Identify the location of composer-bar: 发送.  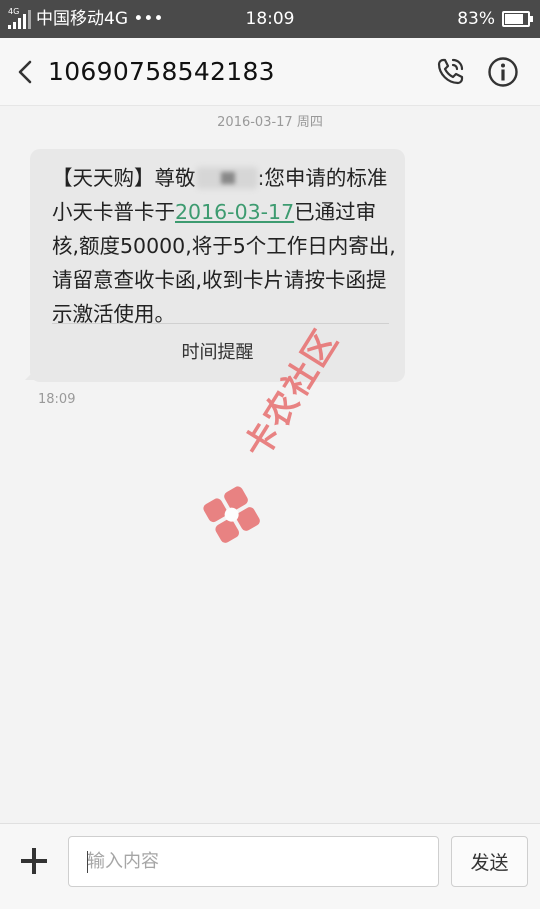
(270, 866).